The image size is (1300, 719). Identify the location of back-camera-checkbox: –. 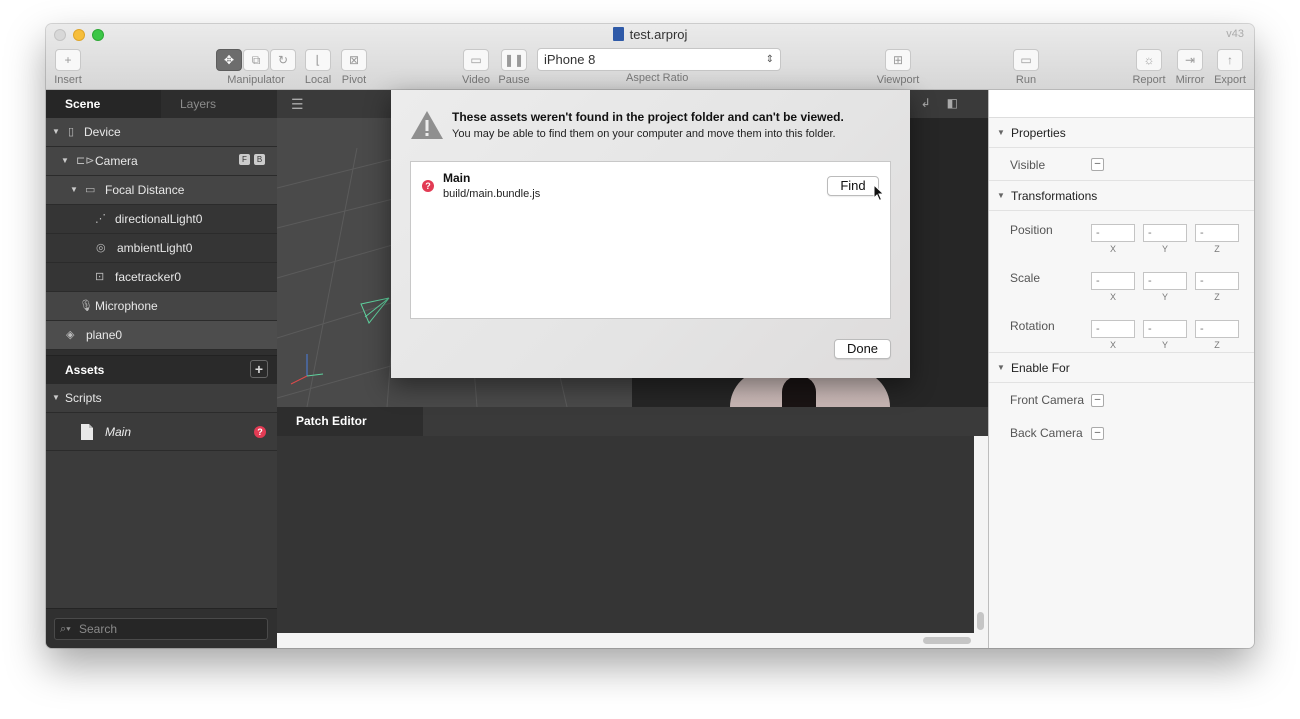
(1097, 433).